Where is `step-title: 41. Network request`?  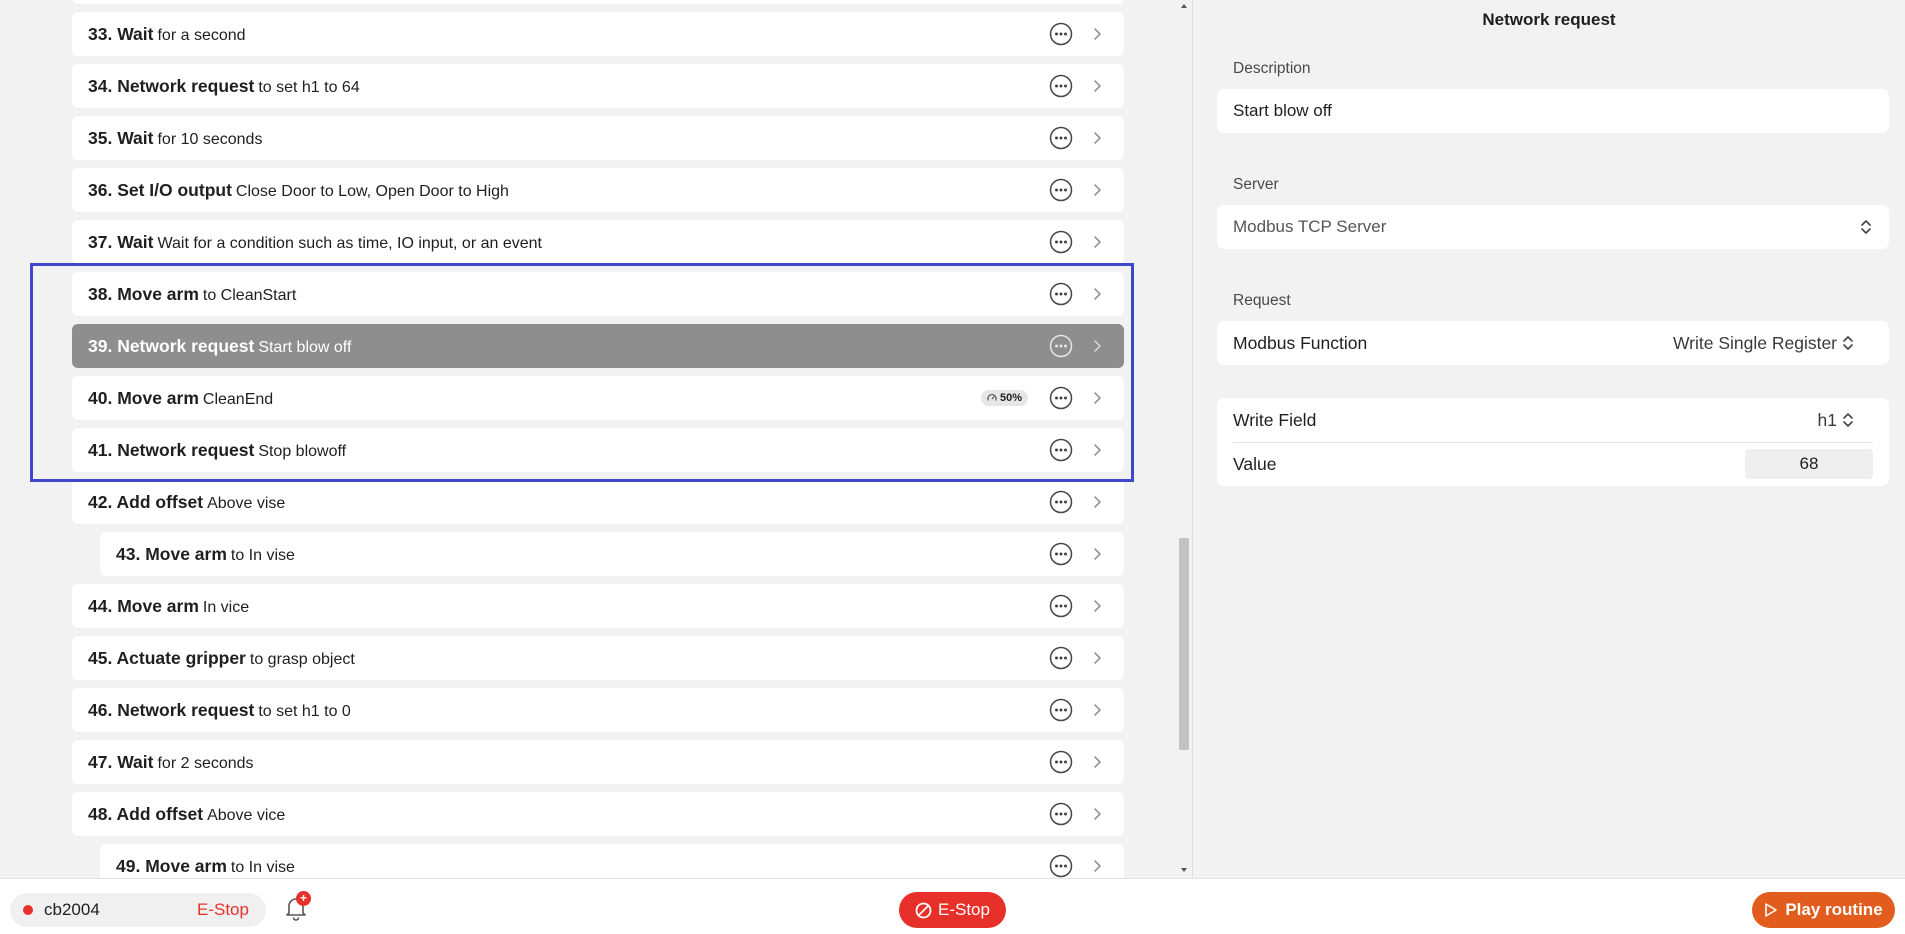 step-title: 41. Network request is located at coordinates (171, 449).